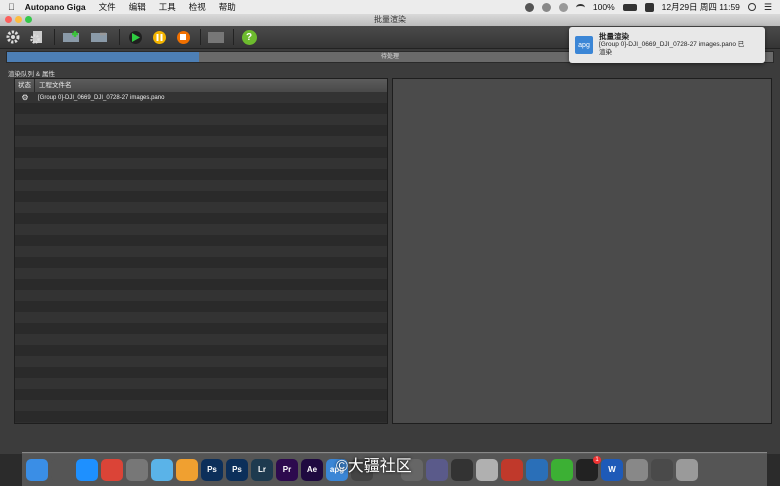 The height and width of the screenshot is (486, 780). What do you see at coordinates (249, 37) in the screenshot?
I see `help-button: ?` at bounding box center [249, 37].